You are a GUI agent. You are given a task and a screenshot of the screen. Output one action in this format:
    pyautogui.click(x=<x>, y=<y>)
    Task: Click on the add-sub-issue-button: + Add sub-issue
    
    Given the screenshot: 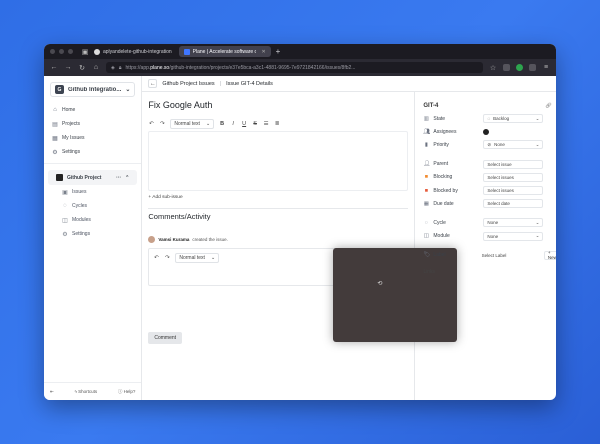 What is the action you would take?
    pyautogui.click(x=278, y=197)
    